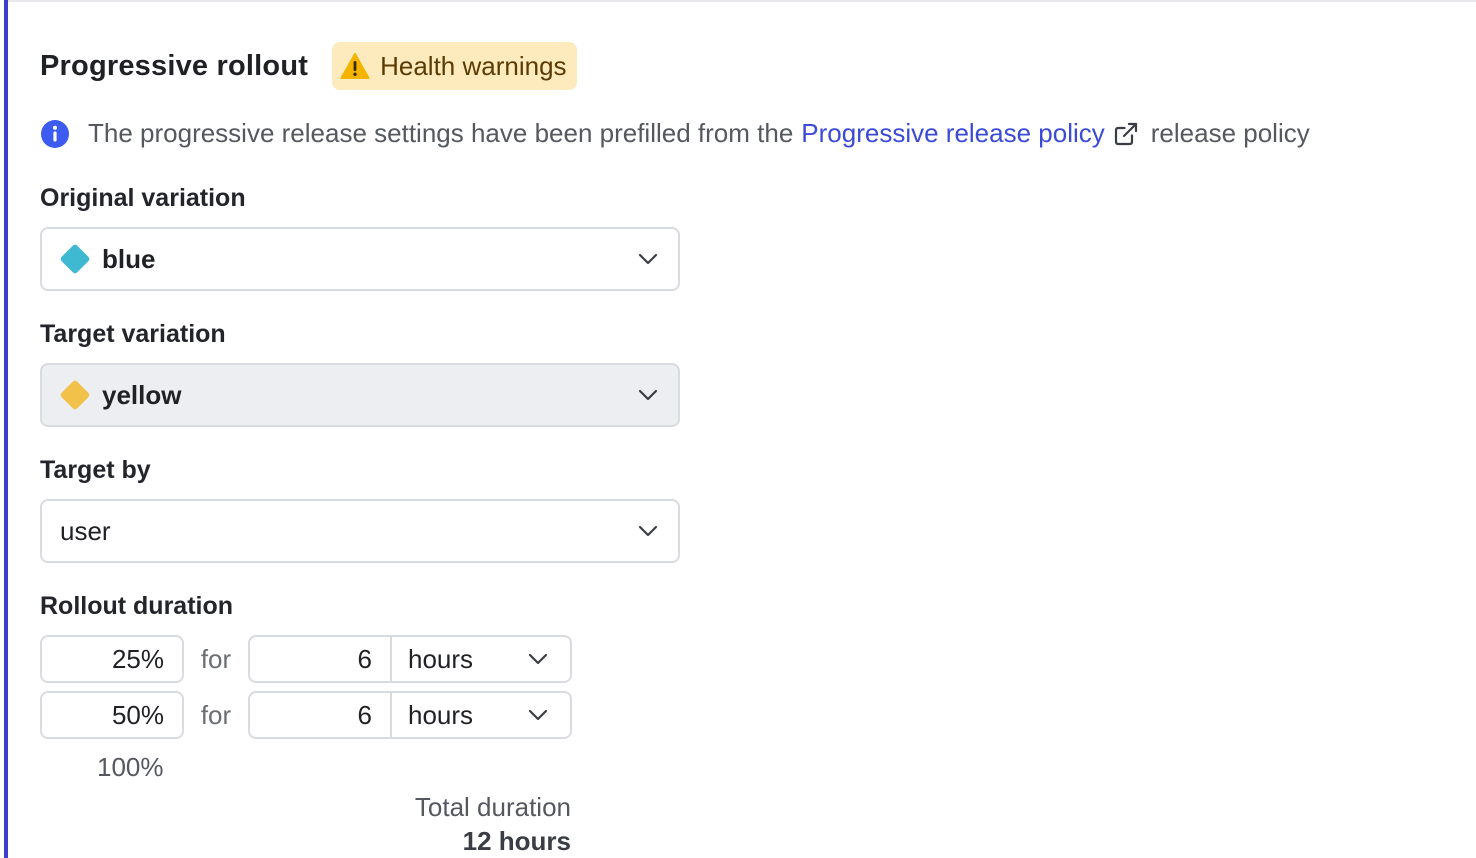 This screenshot has height=858, width=1476. I want to click on health-warnings-badge: Health warnings, so click(454, 66).